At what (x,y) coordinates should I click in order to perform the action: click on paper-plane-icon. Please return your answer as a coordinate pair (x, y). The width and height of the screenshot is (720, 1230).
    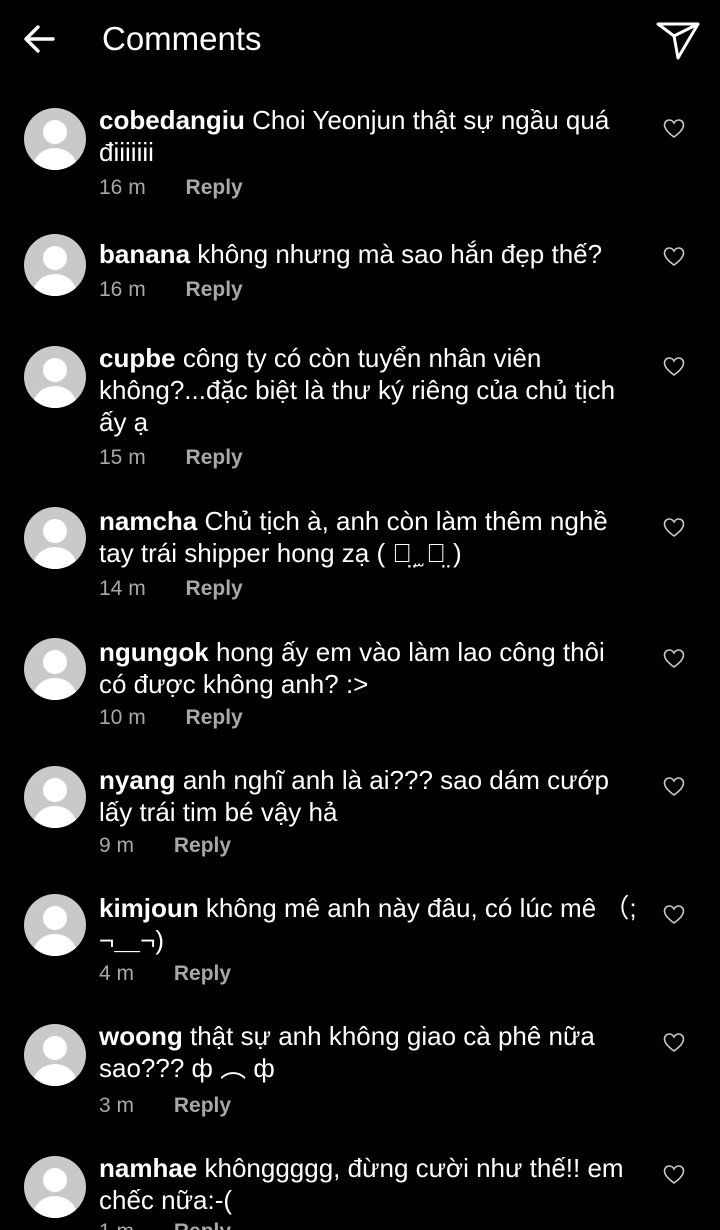
    Looking at the image, I should click on (678, 40).